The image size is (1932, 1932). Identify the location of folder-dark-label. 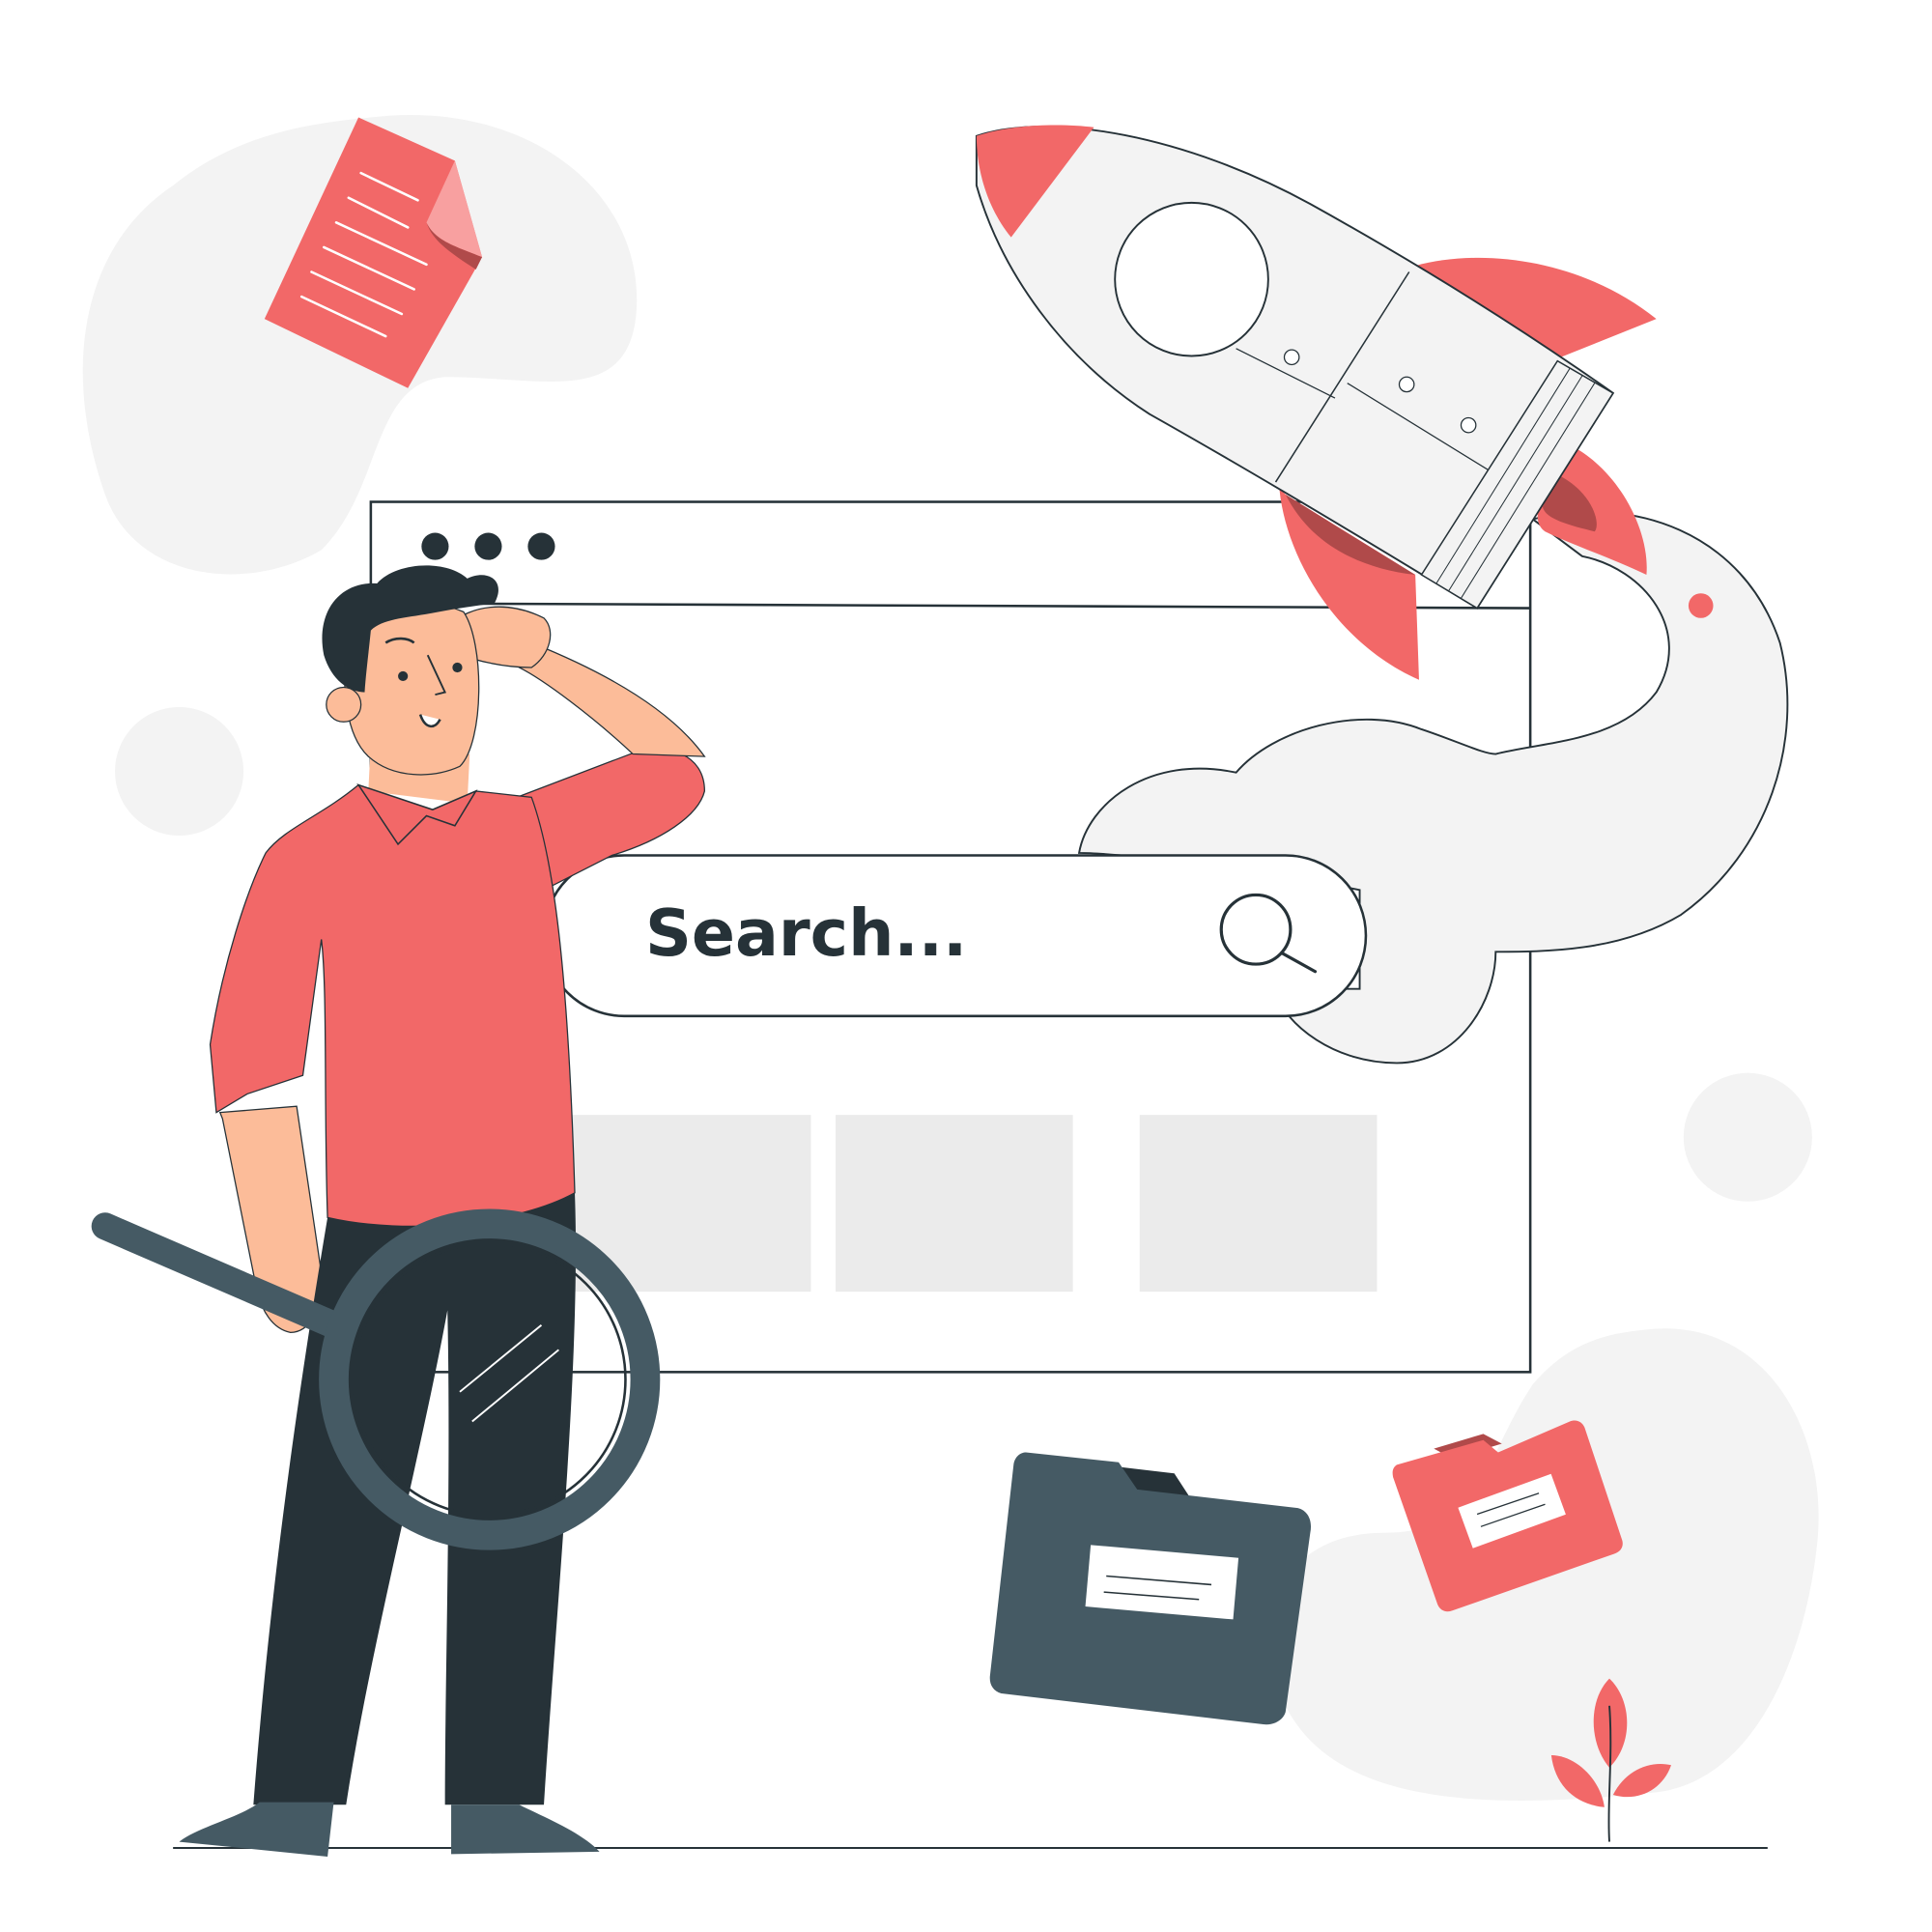
(1162, 1582).